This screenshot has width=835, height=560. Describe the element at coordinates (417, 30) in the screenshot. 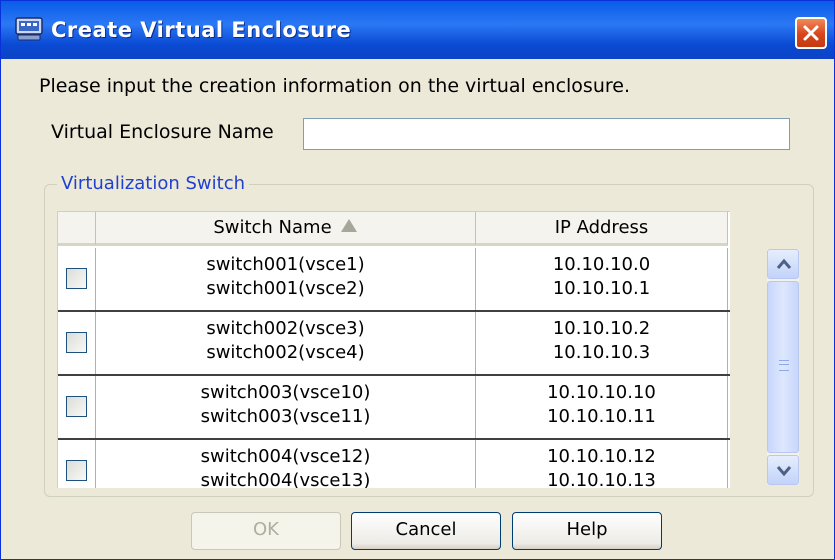

I see `title-bar: Create Virtual Enclosure` at that location.